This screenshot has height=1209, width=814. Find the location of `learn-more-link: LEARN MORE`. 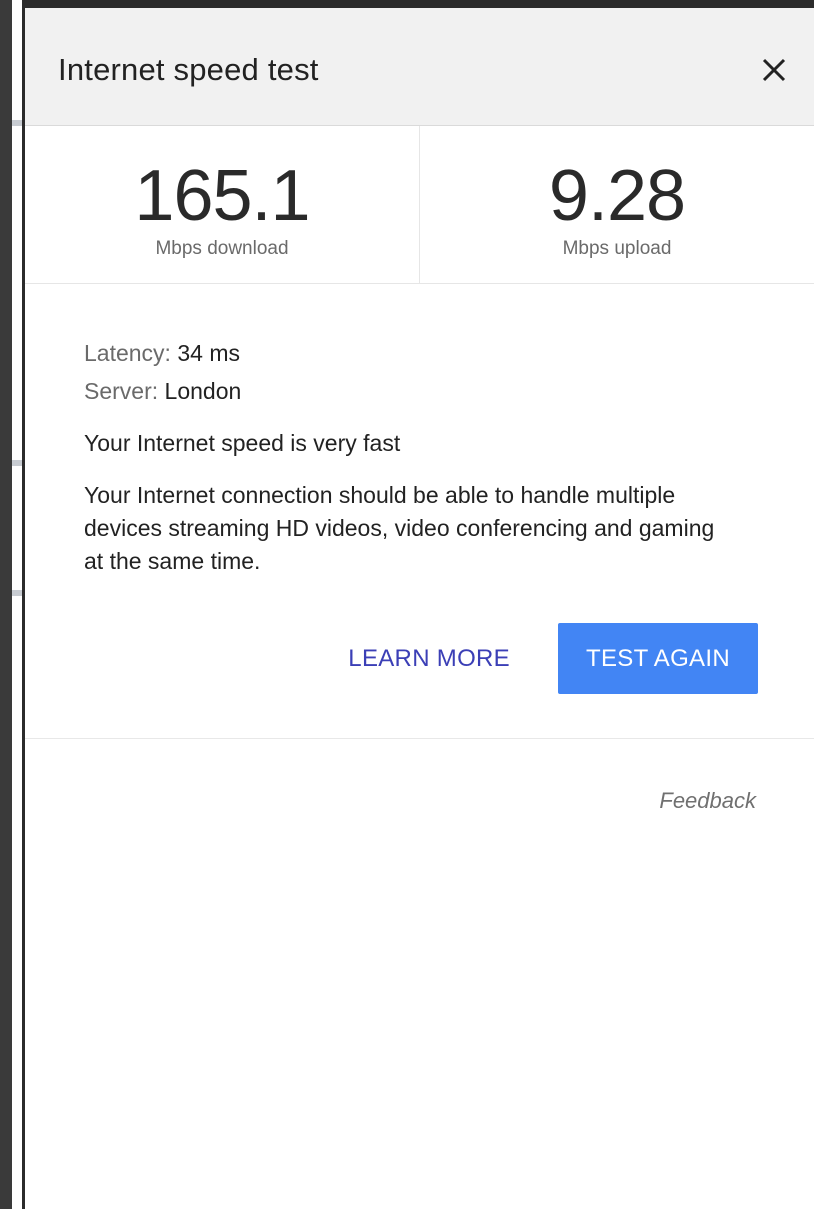

learn-more-link: LEARN MORE is located at coordinates (429, 659).